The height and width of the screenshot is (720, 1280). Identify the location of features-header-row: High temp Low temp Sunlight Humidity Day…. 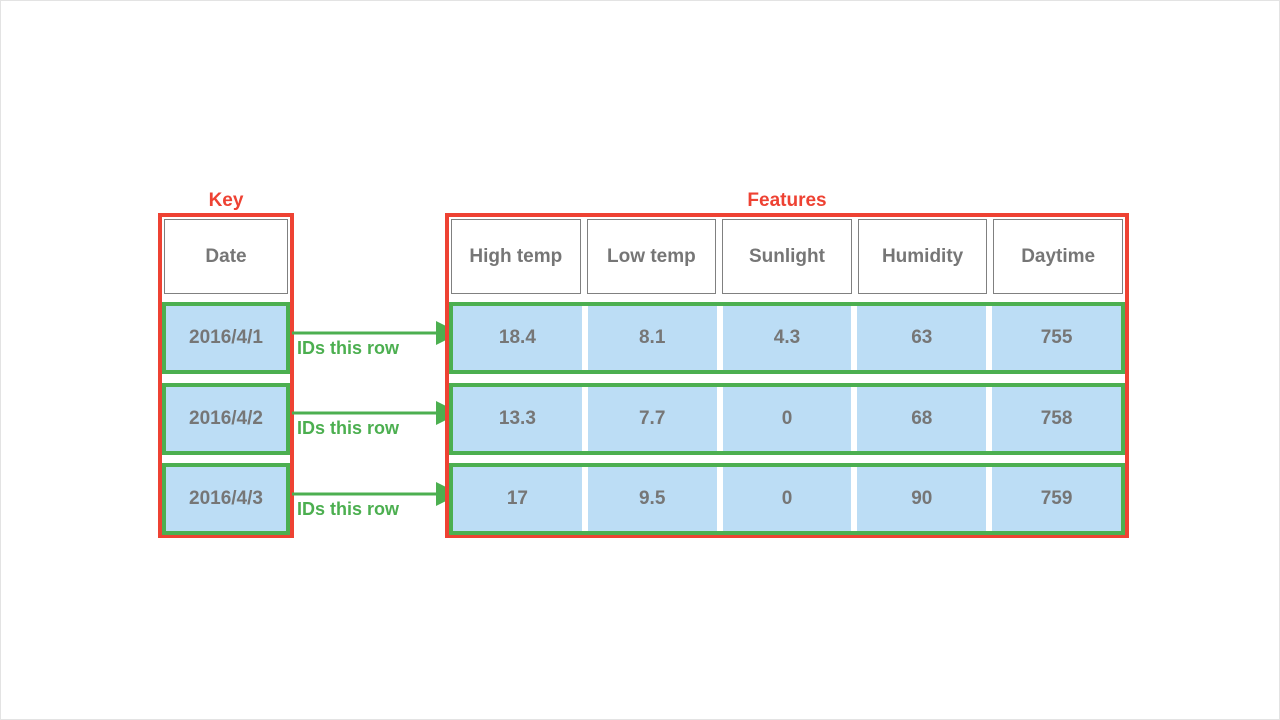
(787, 256).